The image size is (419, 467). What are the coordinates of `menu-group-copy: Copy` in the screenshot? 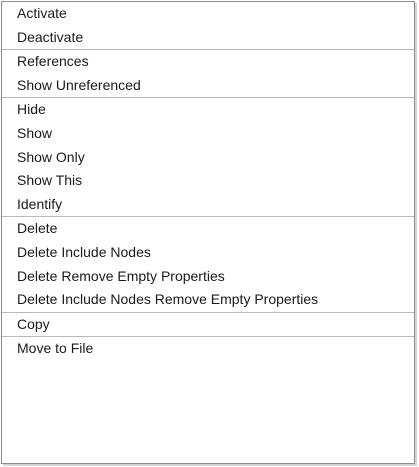 It's located at (208, 325).